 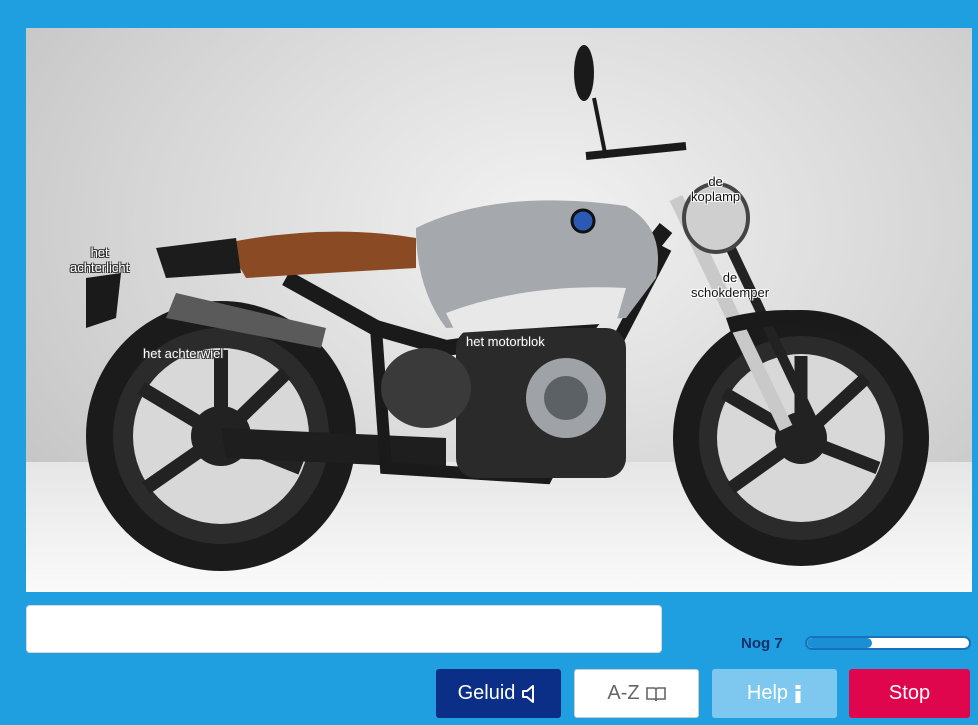 What do you see at coordinates (762, 643) in the screenshot?
I see `remaining-count: Nog 7` at bounding box center [762, 643].